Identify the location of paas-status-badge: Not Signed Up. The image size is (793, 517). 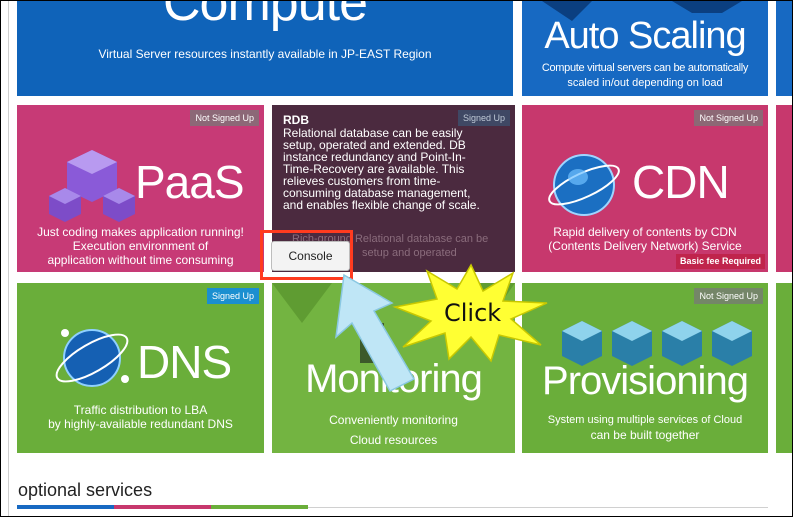
(224, 118).